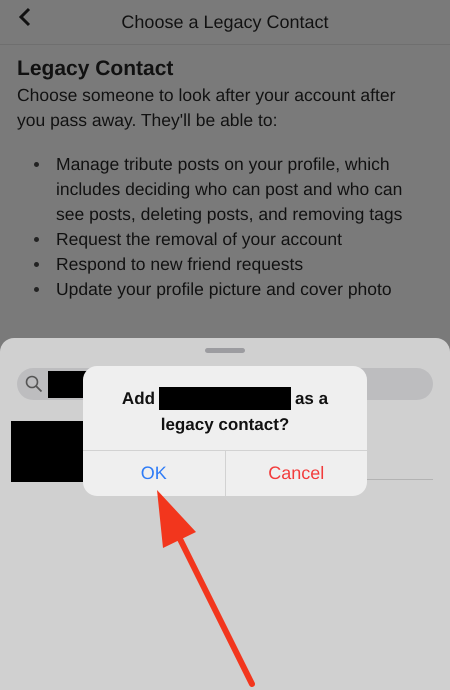 The image size is (450, 690). I want to click on back-icon, so click(25, 17).